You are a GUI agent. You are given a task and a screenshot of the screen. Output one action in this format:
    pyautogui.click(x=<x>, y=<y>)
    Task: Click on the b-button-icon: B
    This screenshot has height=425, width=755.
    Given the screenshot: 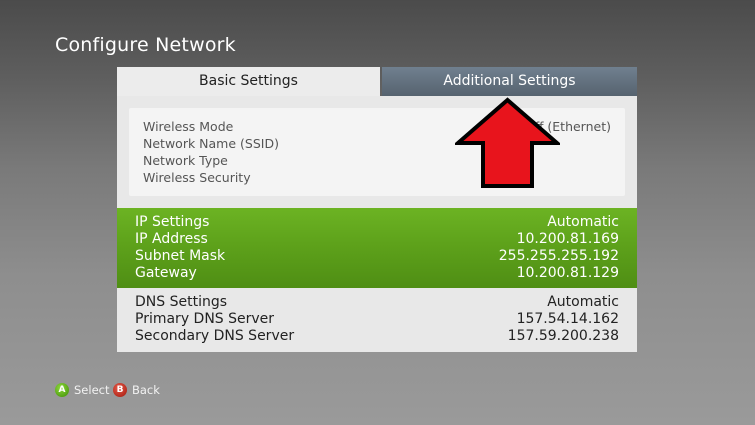 What is the action you would take?
    pyautogui.click(x=120, y=389)
    